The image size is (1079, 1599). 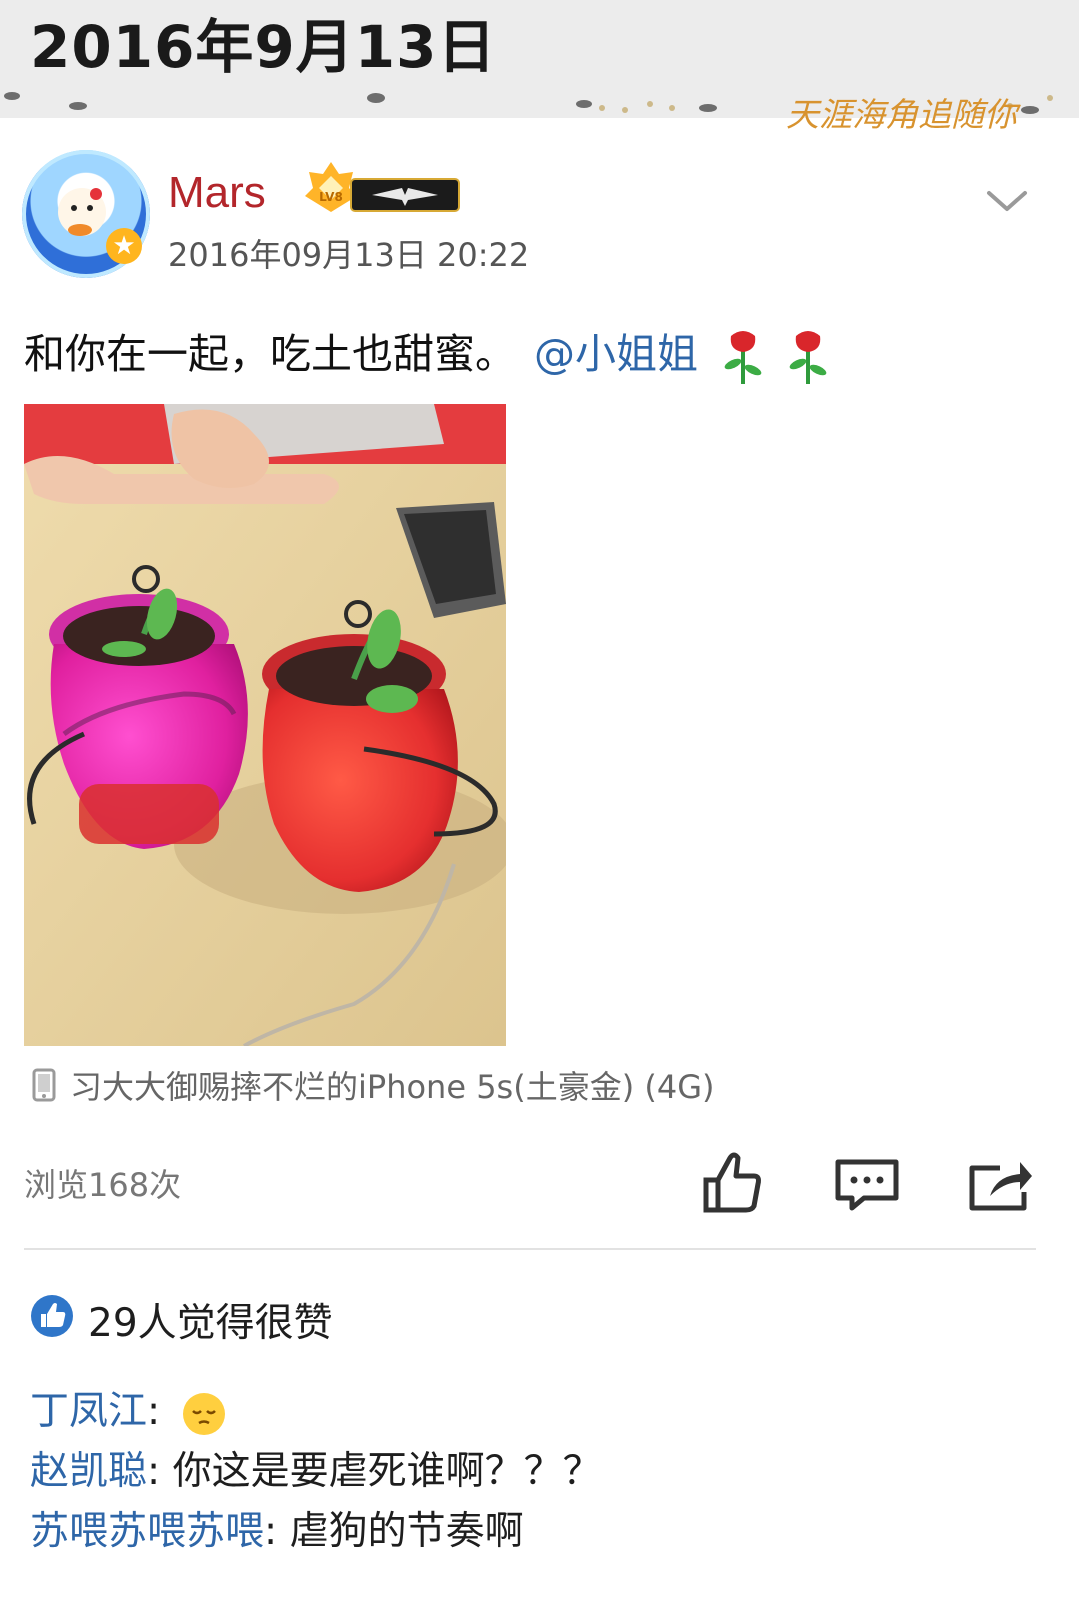 I want to click on like-badge-icon, so click(x=52, y=1316).